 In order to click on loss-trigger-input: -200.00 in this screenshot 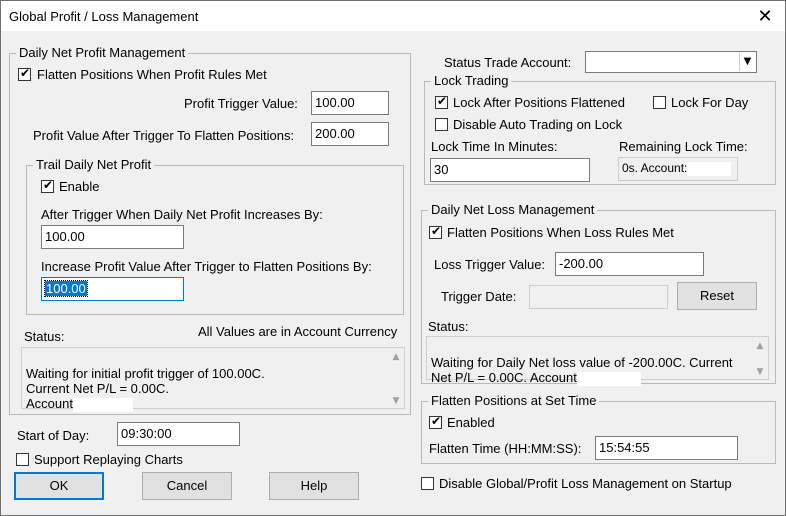, I will do `click(629, 264)`.